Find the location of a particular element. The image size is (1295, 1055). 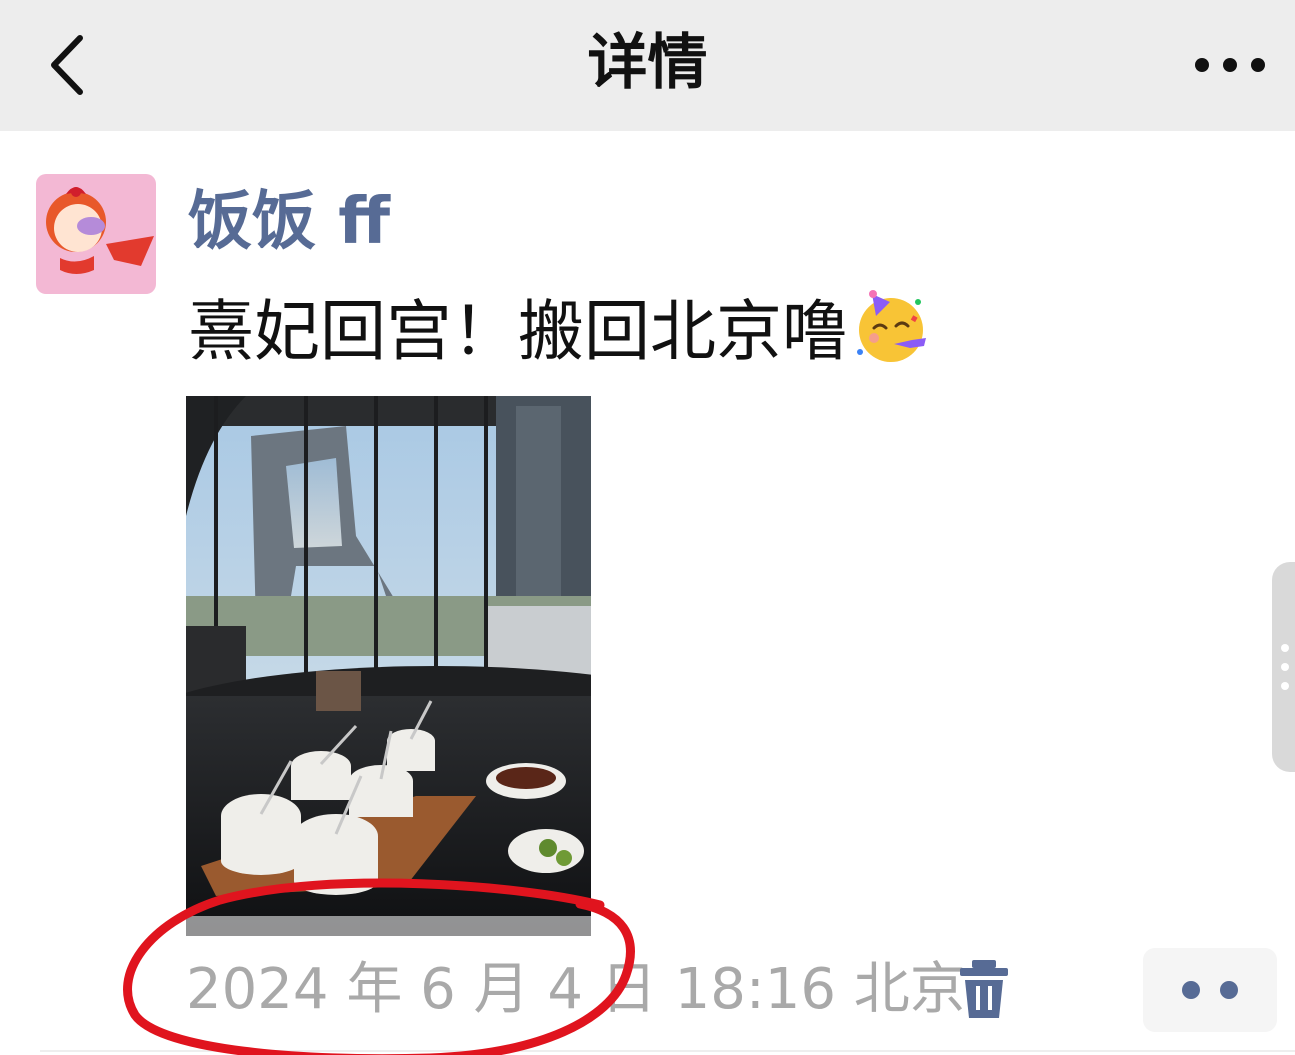

divider is located at coordinates (667, 1051).